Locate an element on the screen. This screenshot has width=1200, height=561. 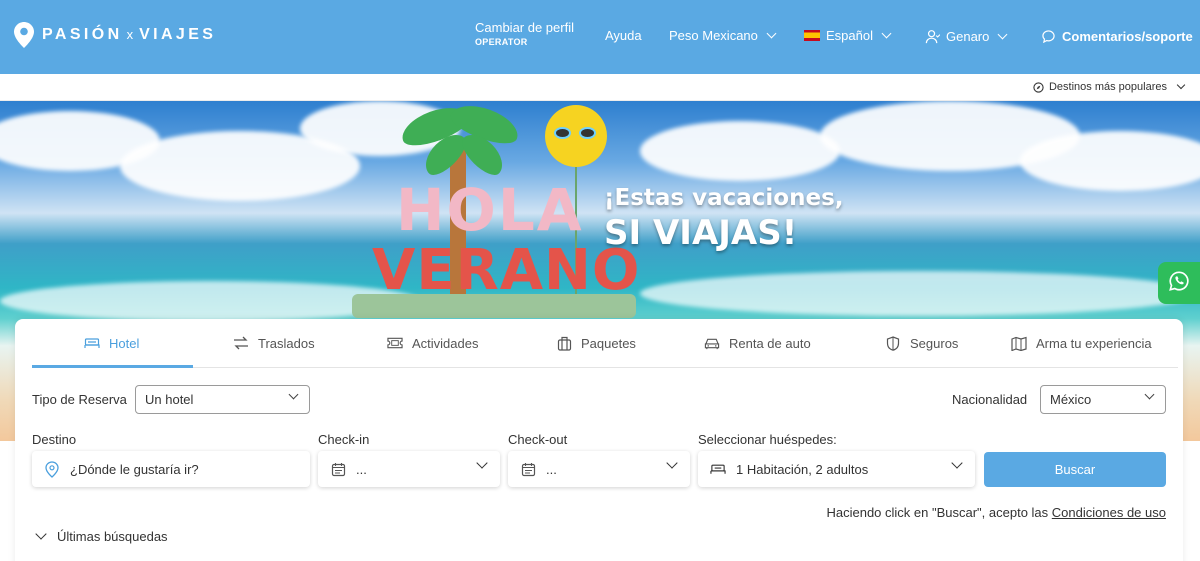
brand-logo: PASIÓN x VIAJES is located at coordinates (115, 35).